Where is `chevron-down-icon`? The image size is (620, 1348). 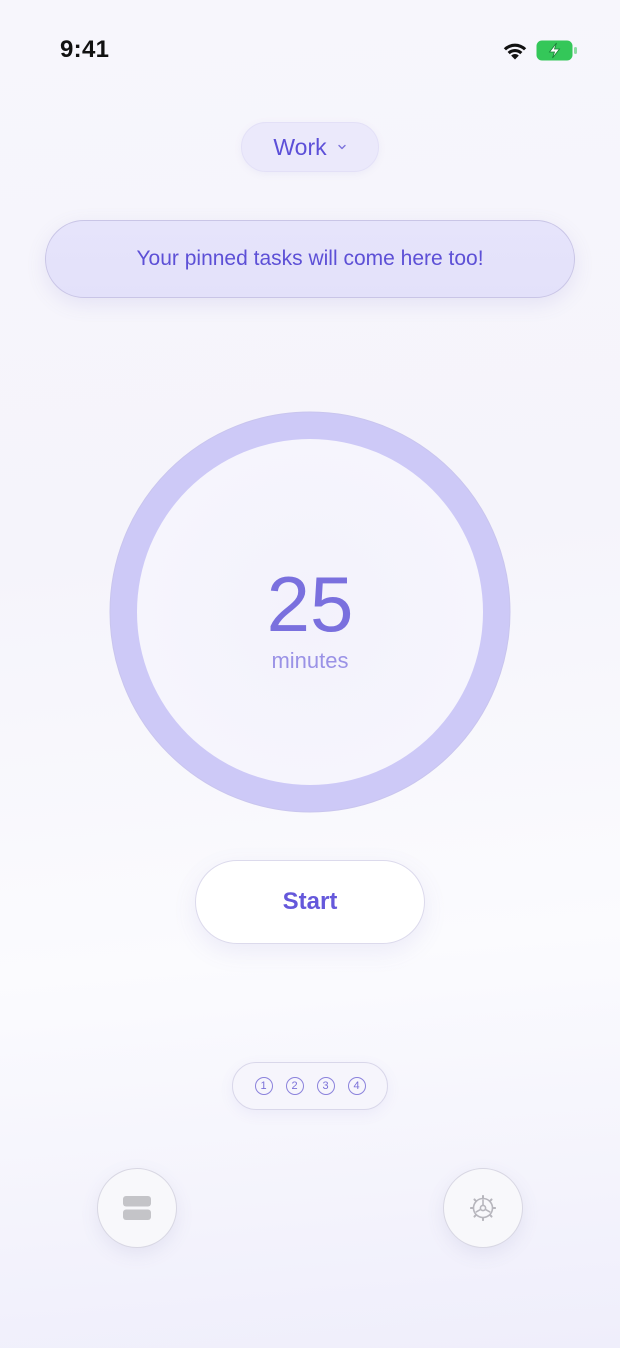 chevron-down-icon is located at coordinates (341, 147).